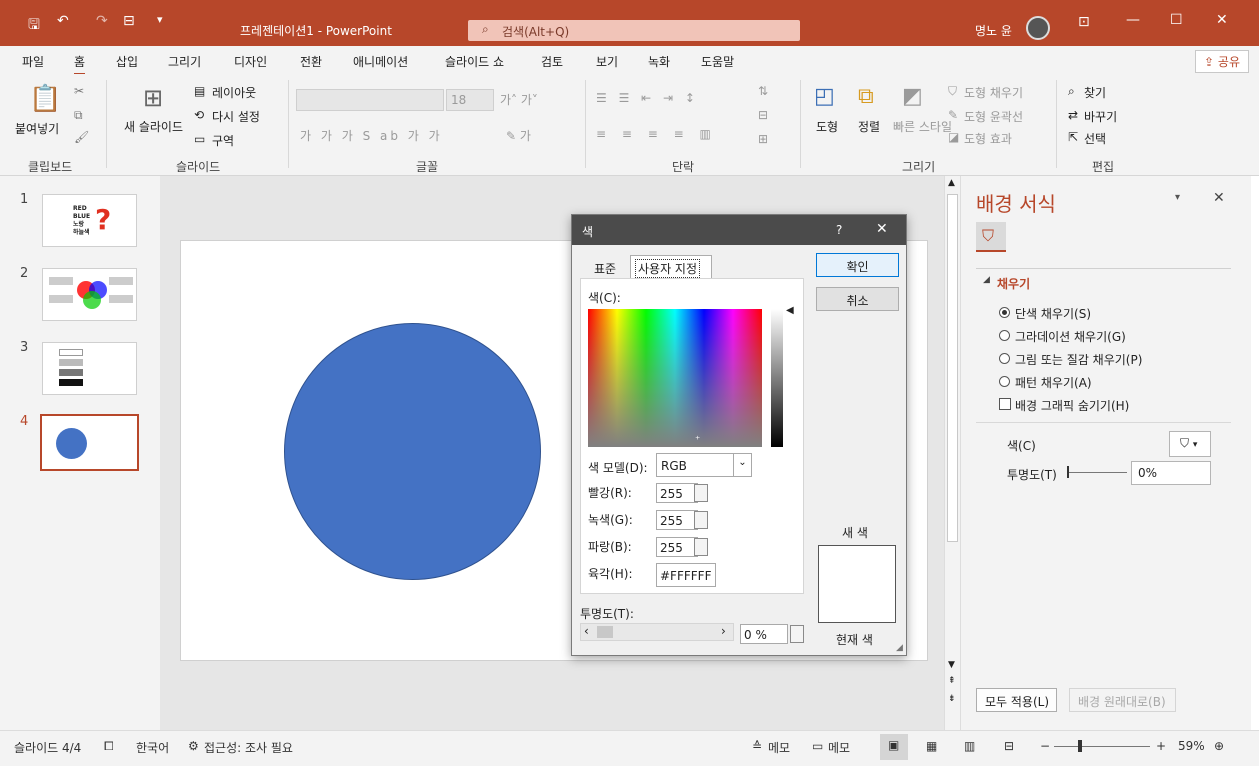  What do you see at coordinates (951, 183) in the screenshot?
I see `scroll-up-icon: ▲` at bounding box center [951, 183].